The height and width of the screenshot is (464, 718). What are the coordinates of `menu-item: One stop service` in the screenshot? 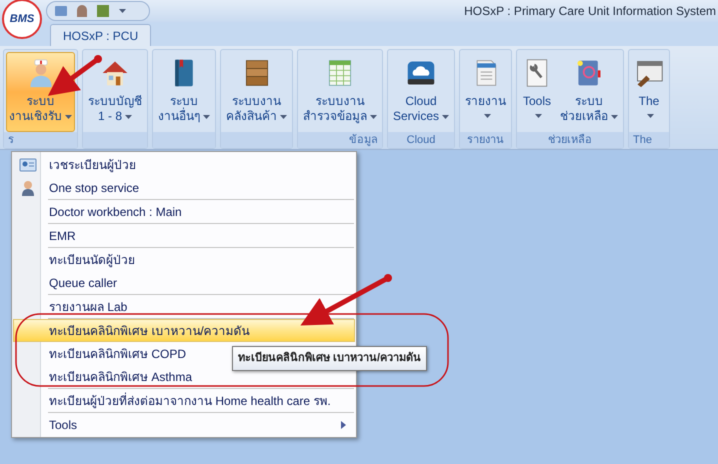 It's located at (184, 187).